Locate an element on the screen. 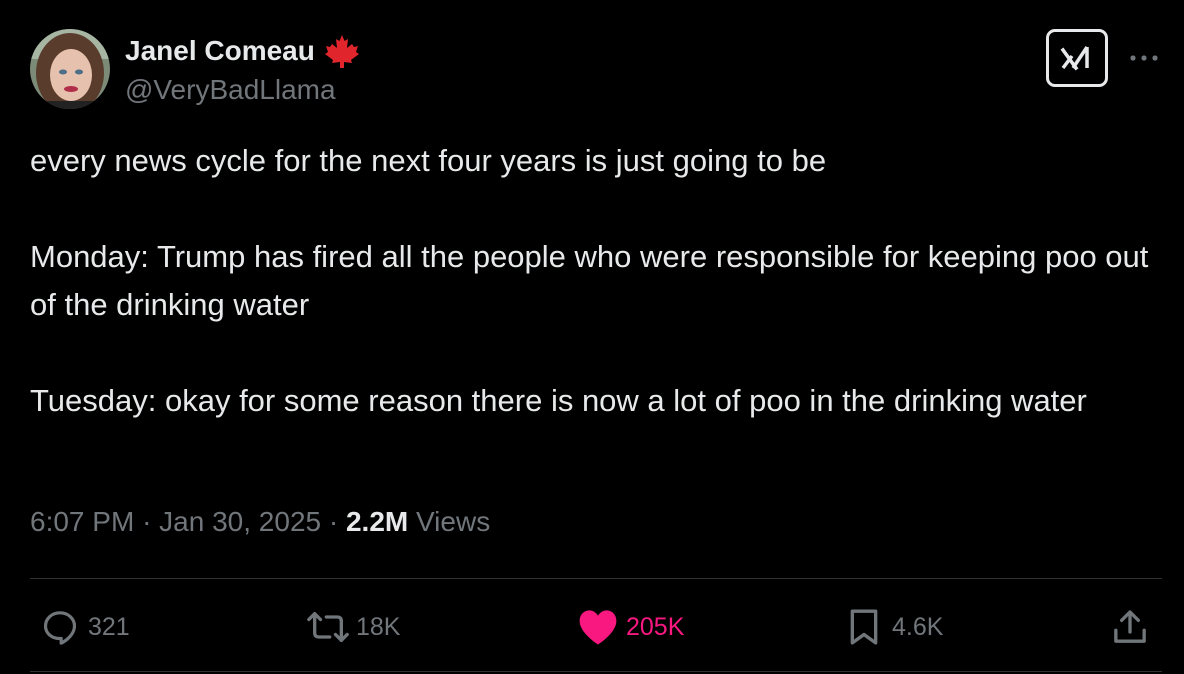 The image size is (1184, 674). heart-icon is located at coordinates (598, 627).